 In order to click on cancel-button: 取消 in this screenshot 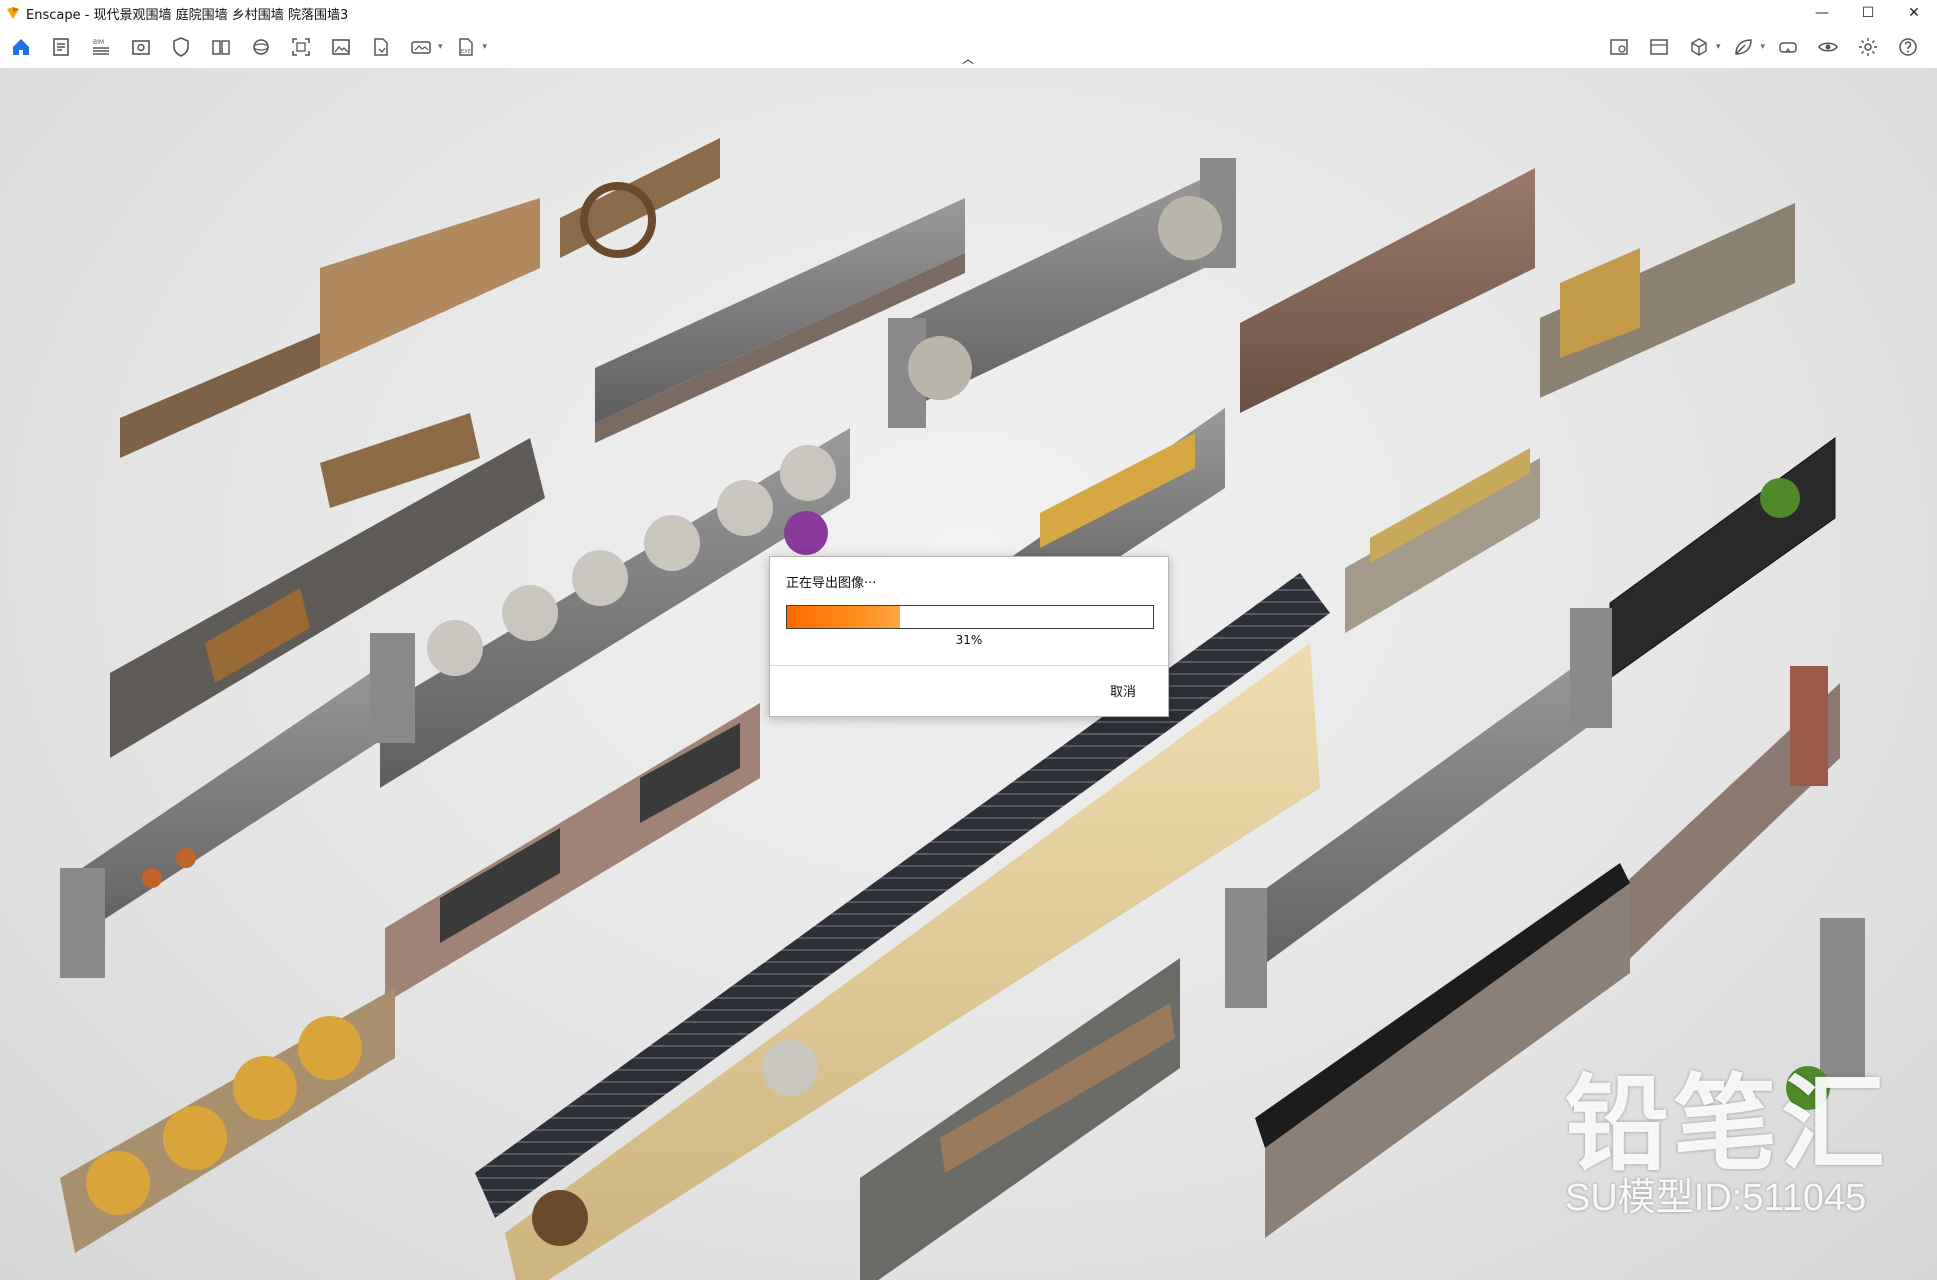, I will do `click(1123, 690)`.